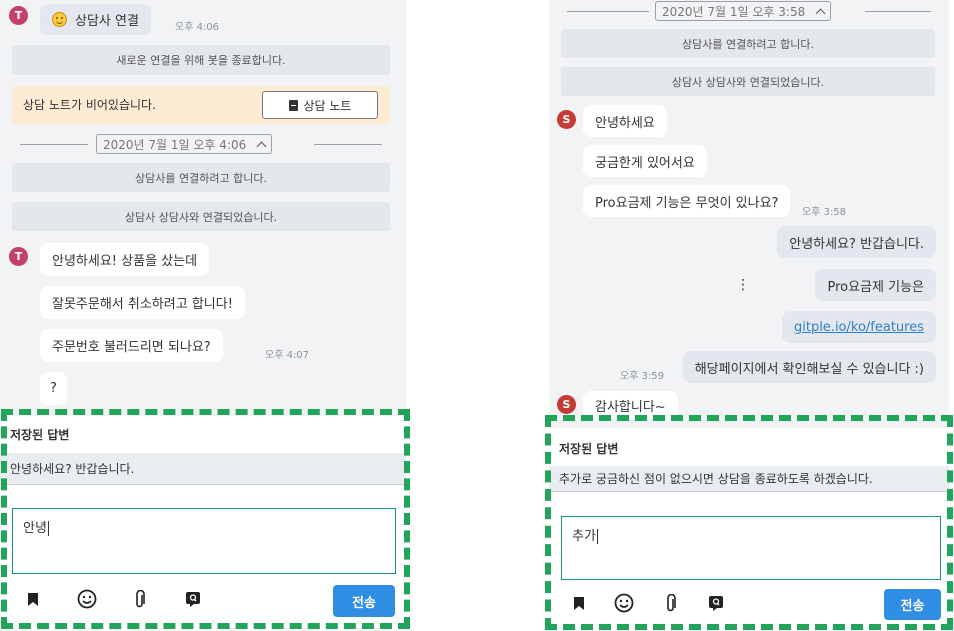 This screenshot has height=631, width=954. Describe the element at coordinates (584, 536) in the screenshot. I see `message-input-value: 추가` at that location.